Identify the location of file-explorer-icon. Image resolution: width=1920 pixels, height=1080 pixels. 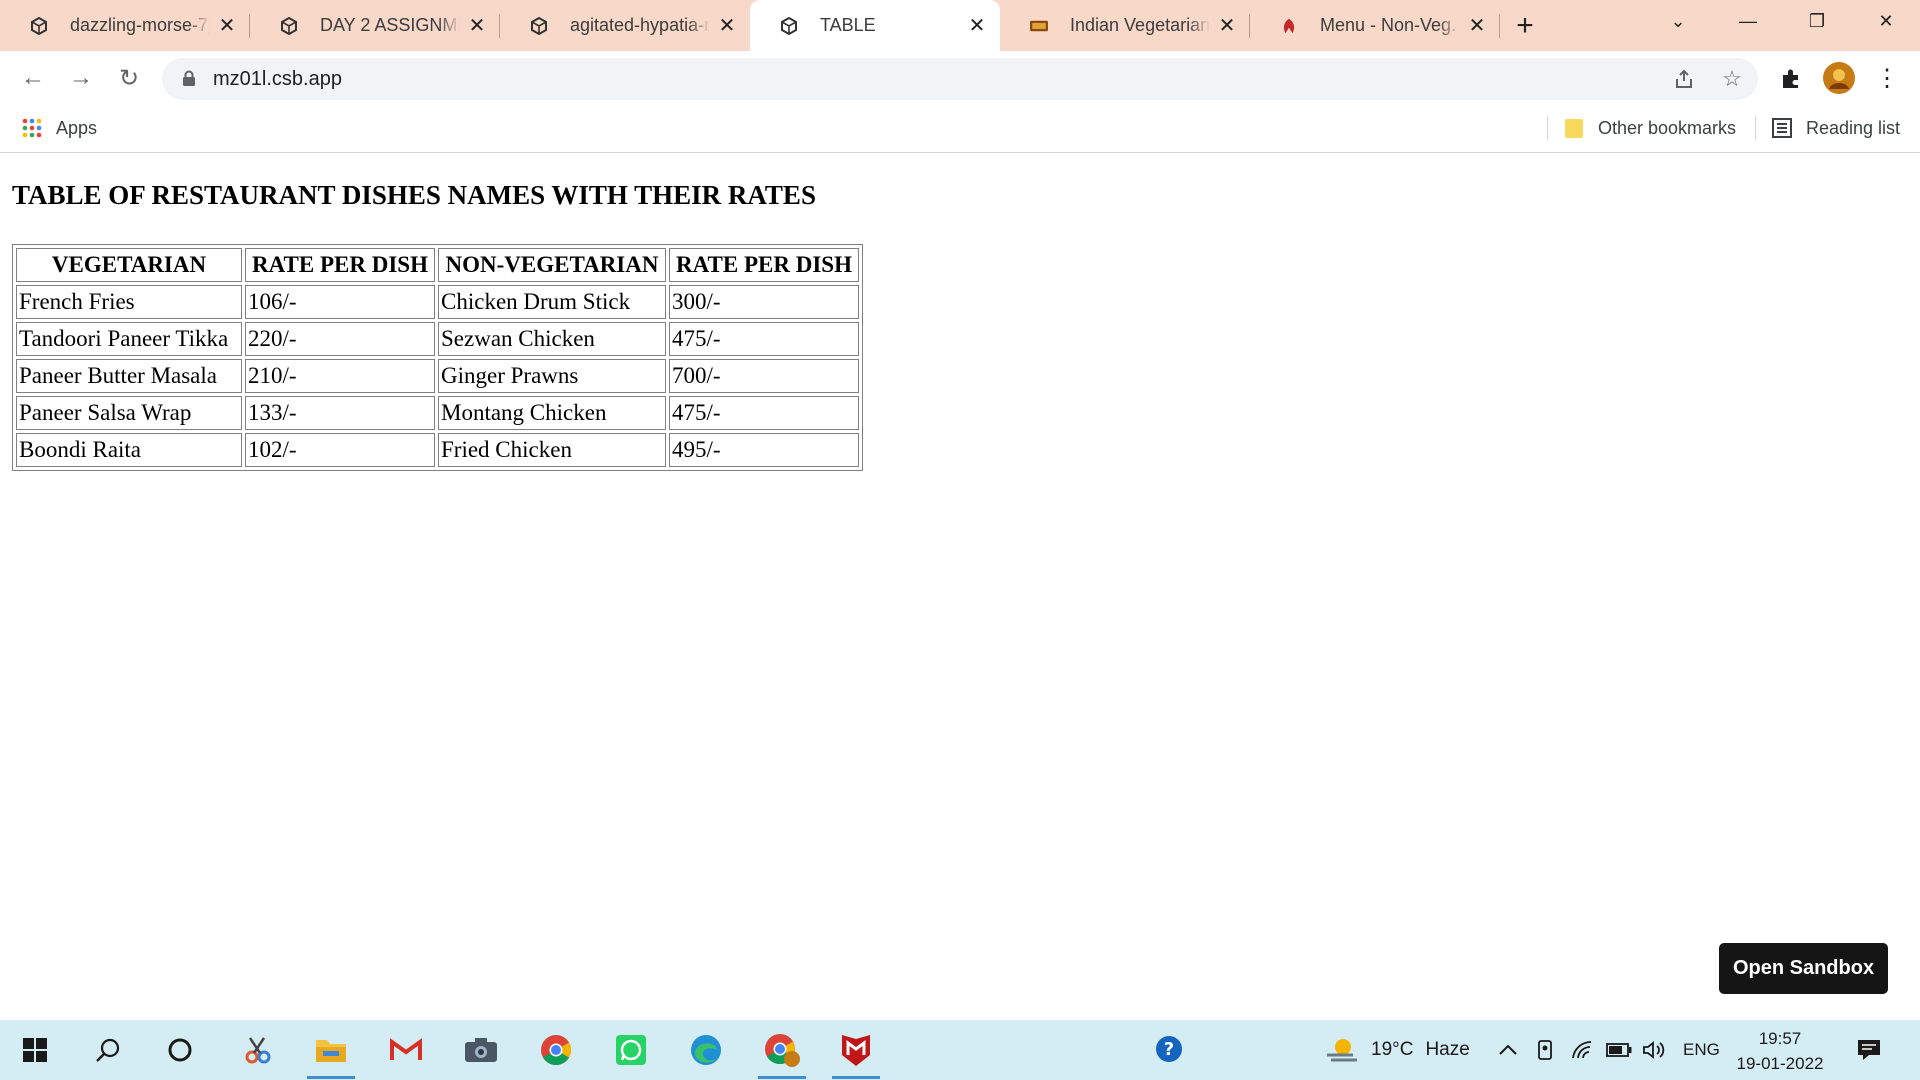
(331, 1050).